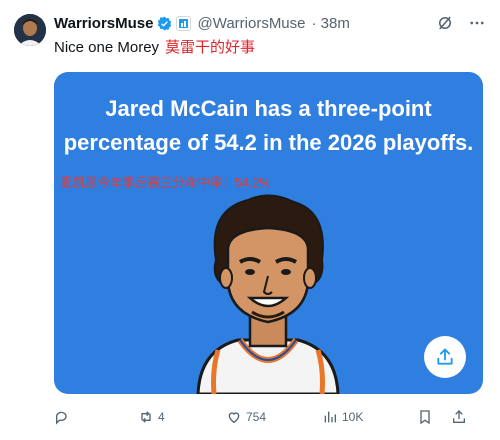 This screenshot has width=500, height=440. I want to click on post-header: WarriorsMuse @WarriorsMuse · 38m, so click(270, 23).